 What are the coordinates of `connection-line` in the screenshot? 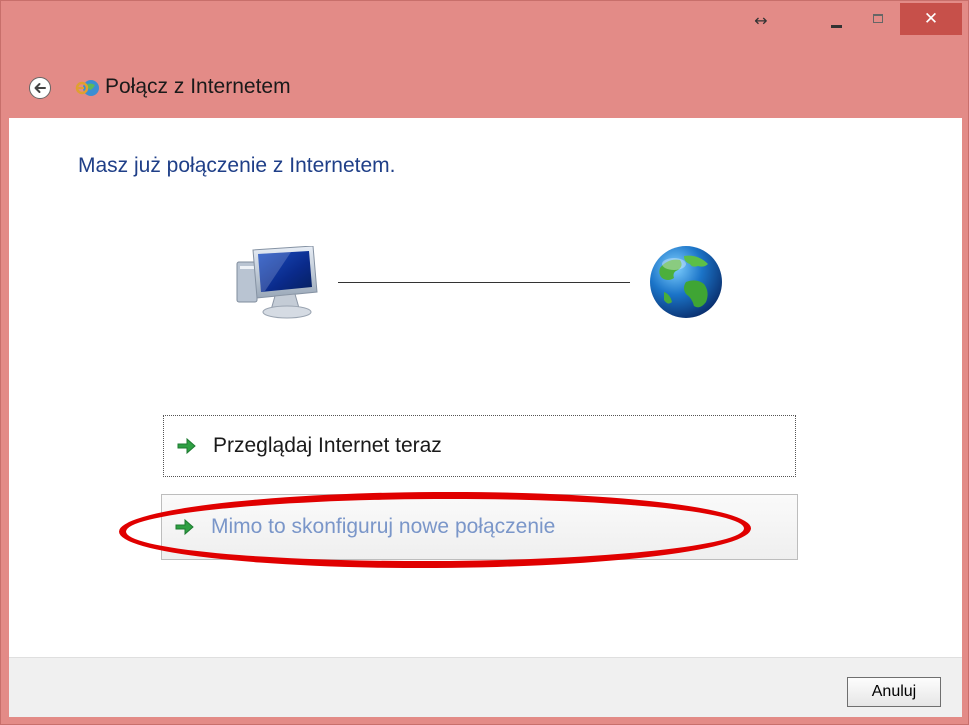 It's located at (484, 282).